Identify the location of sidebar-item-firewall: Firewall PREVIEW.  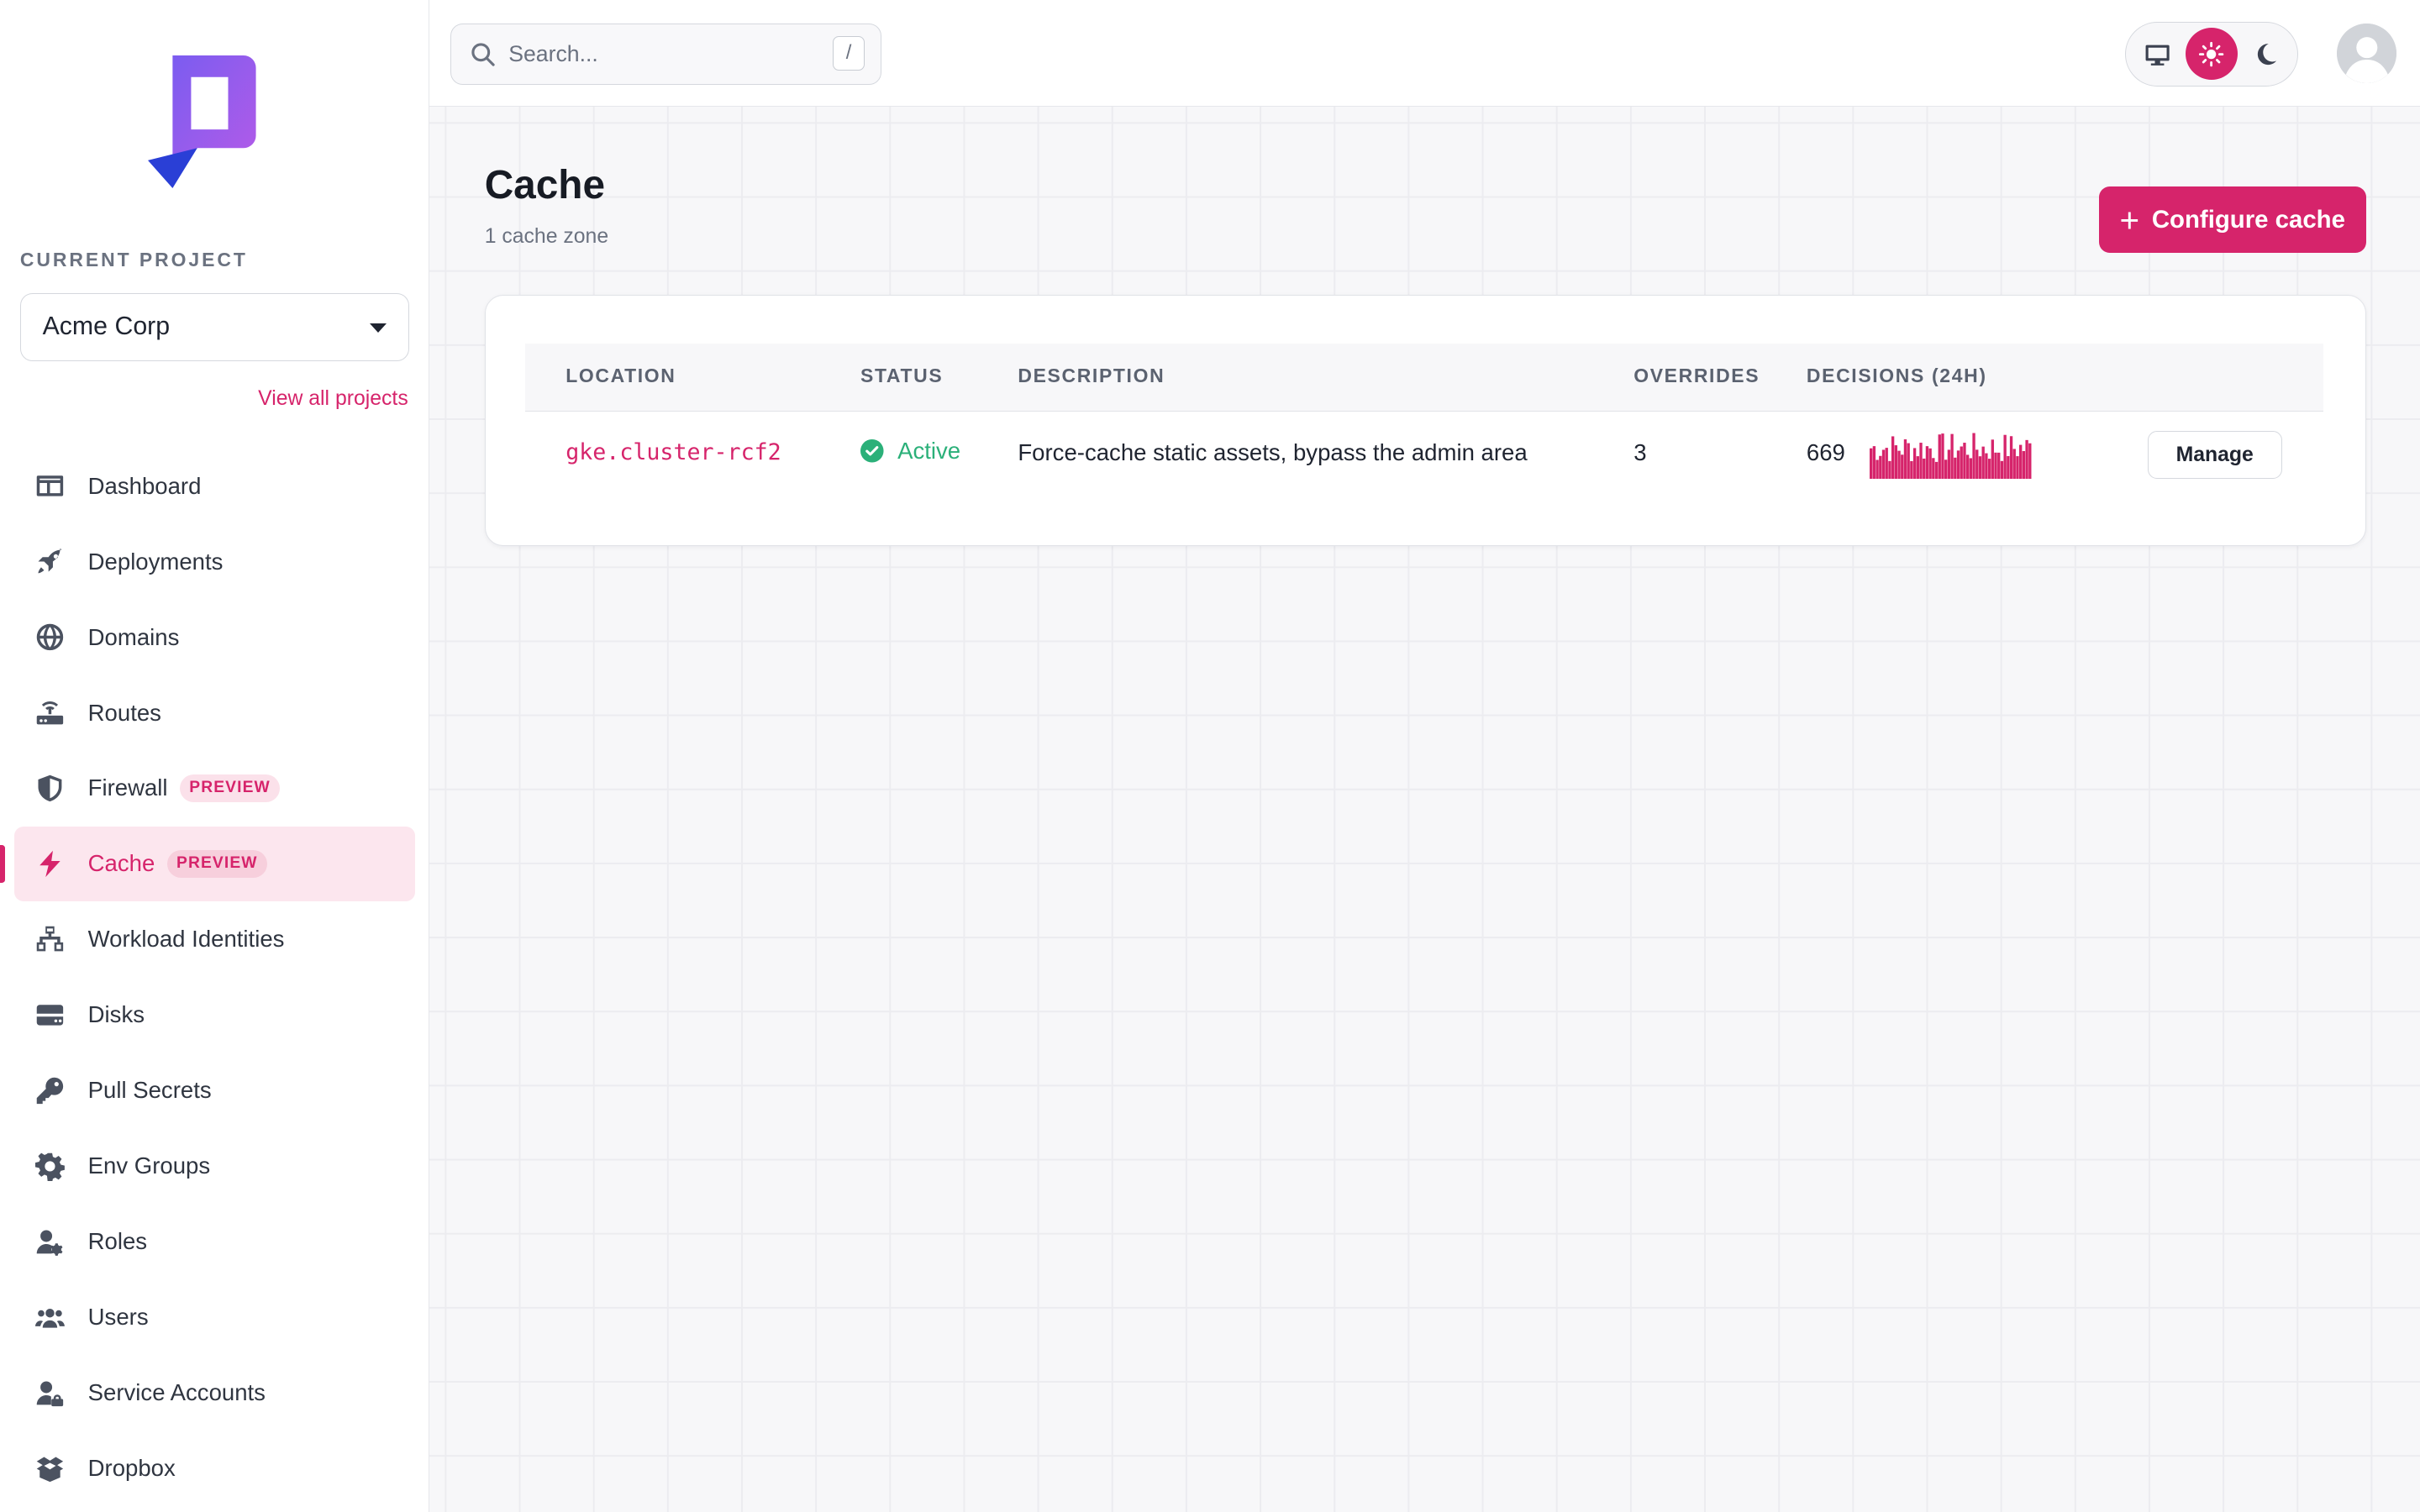
(215, 788).